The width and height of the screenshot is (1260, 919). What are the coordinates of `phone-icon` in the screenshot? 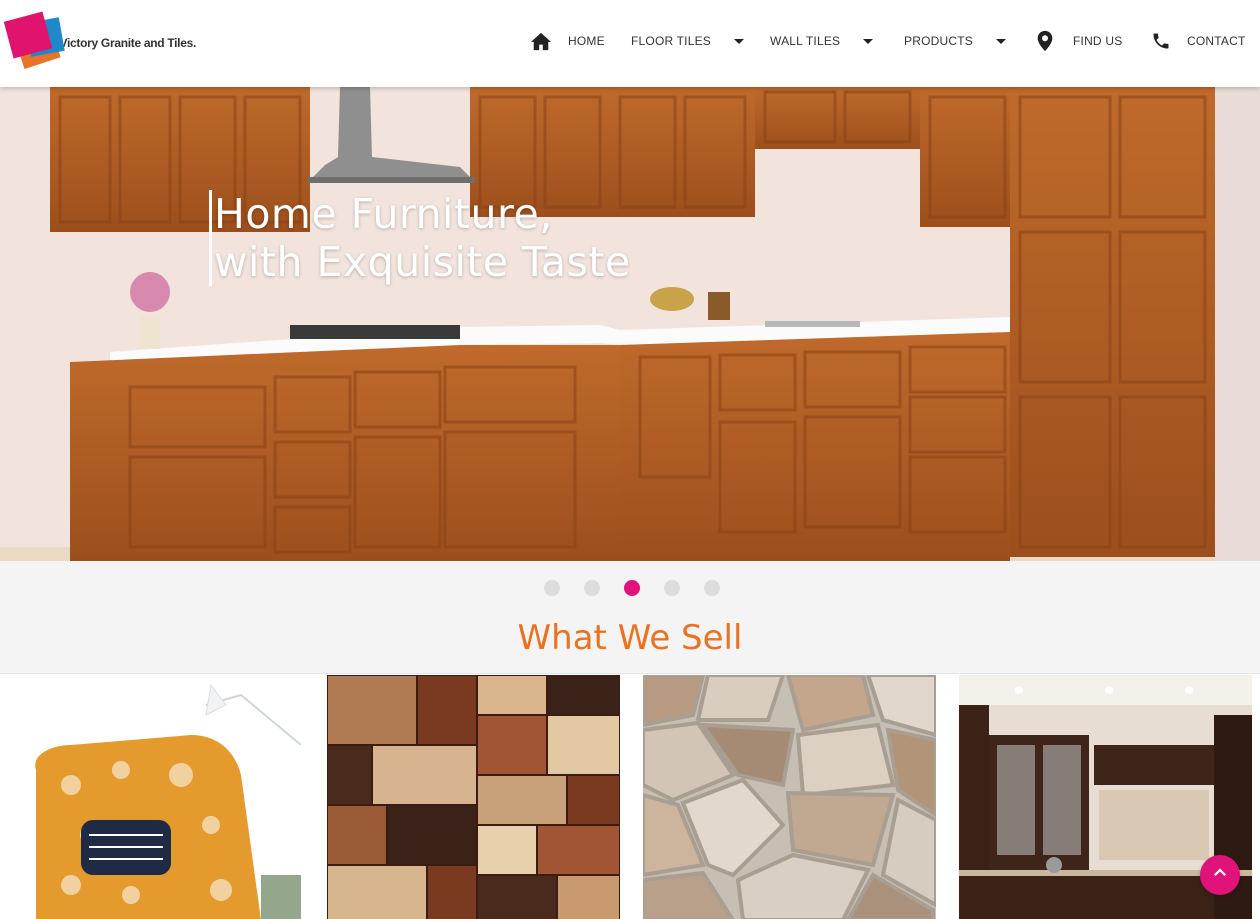 It's located at (1161, 41).